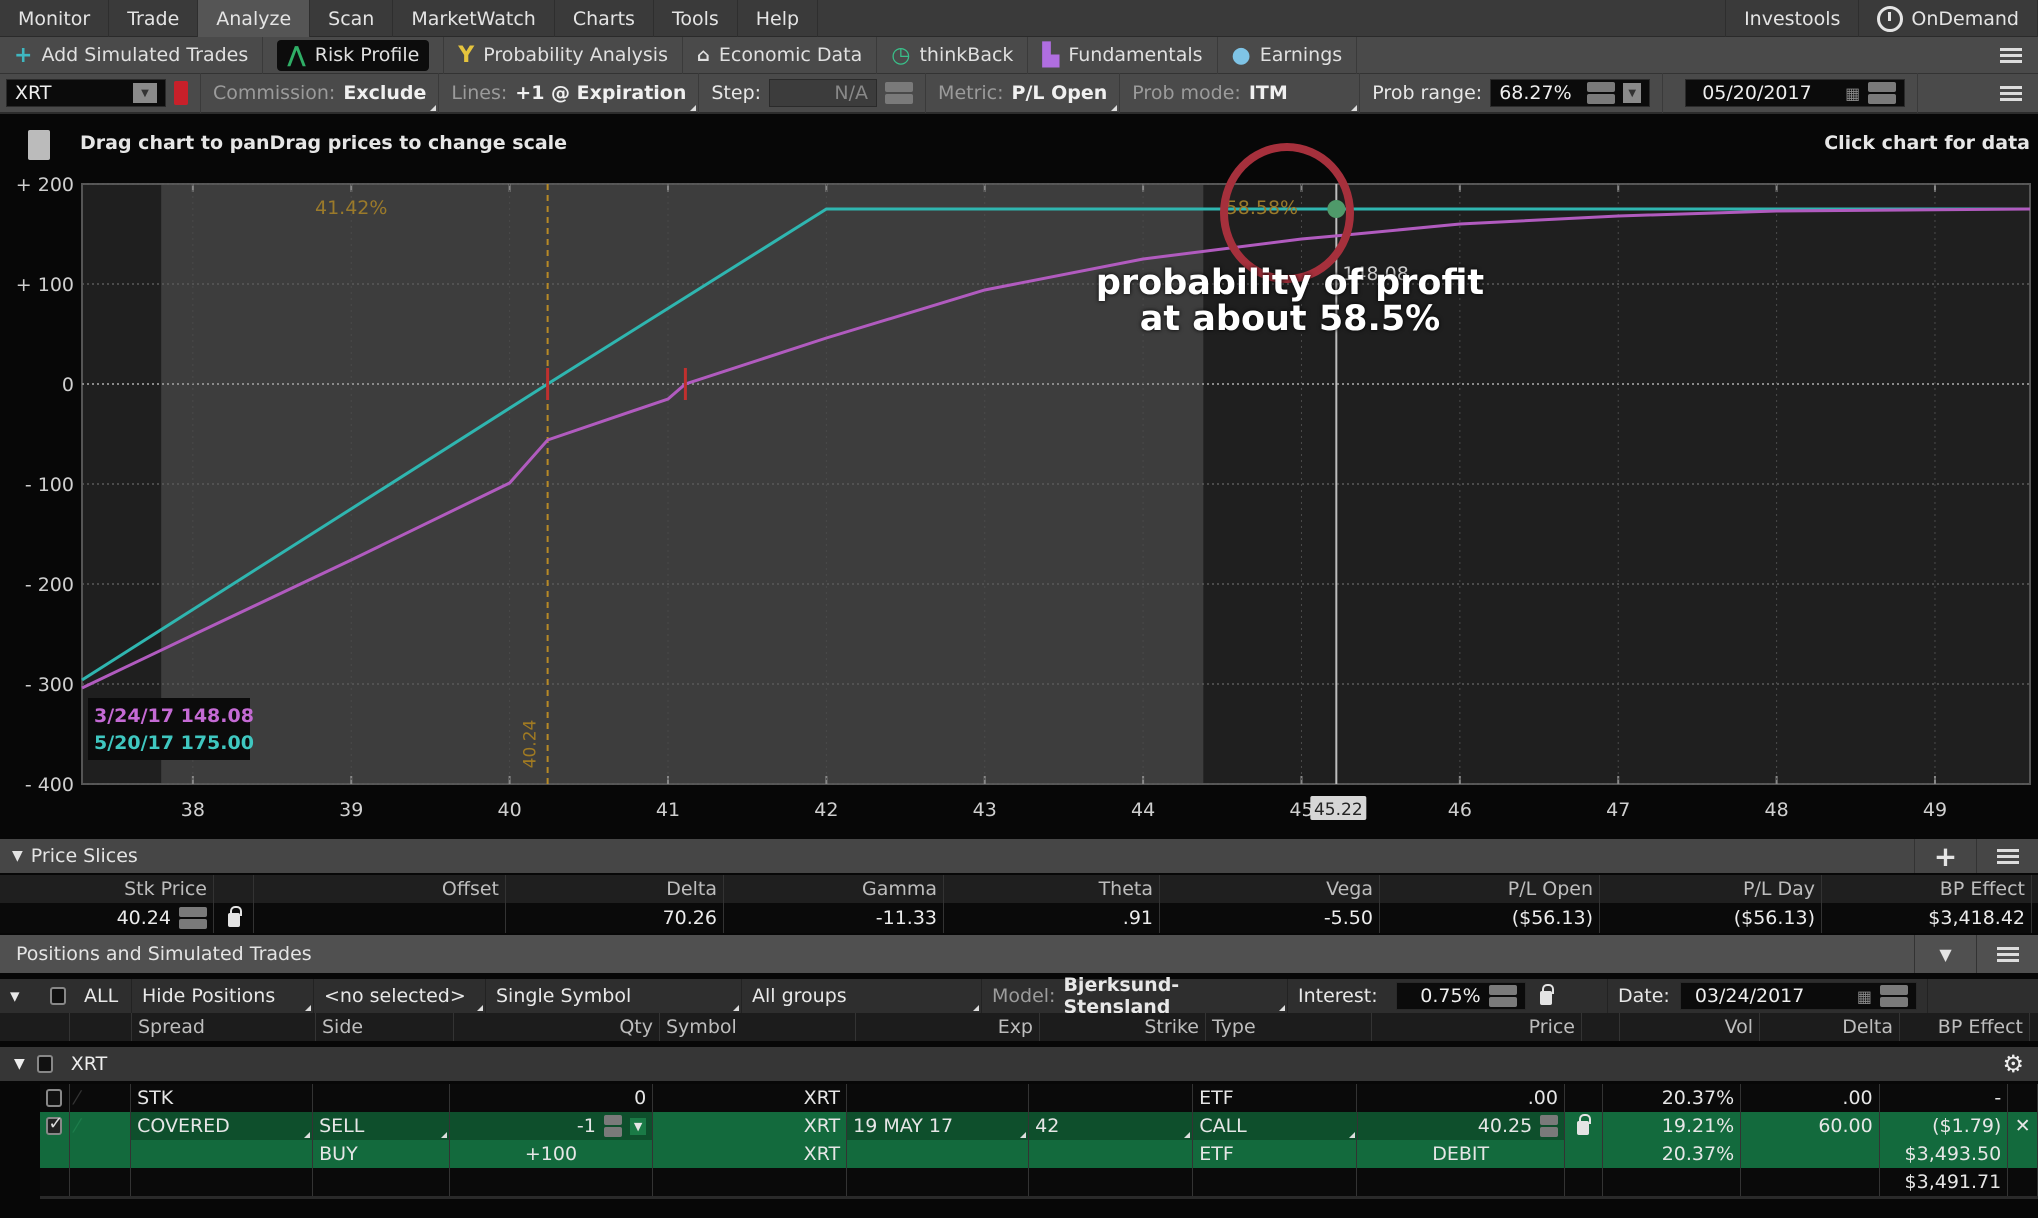 The image size is (2038, 1218). What do you see at coordinates (1894, 996) in the screenshot?
I see `date-spinner` at bounding box center [1894, 996].